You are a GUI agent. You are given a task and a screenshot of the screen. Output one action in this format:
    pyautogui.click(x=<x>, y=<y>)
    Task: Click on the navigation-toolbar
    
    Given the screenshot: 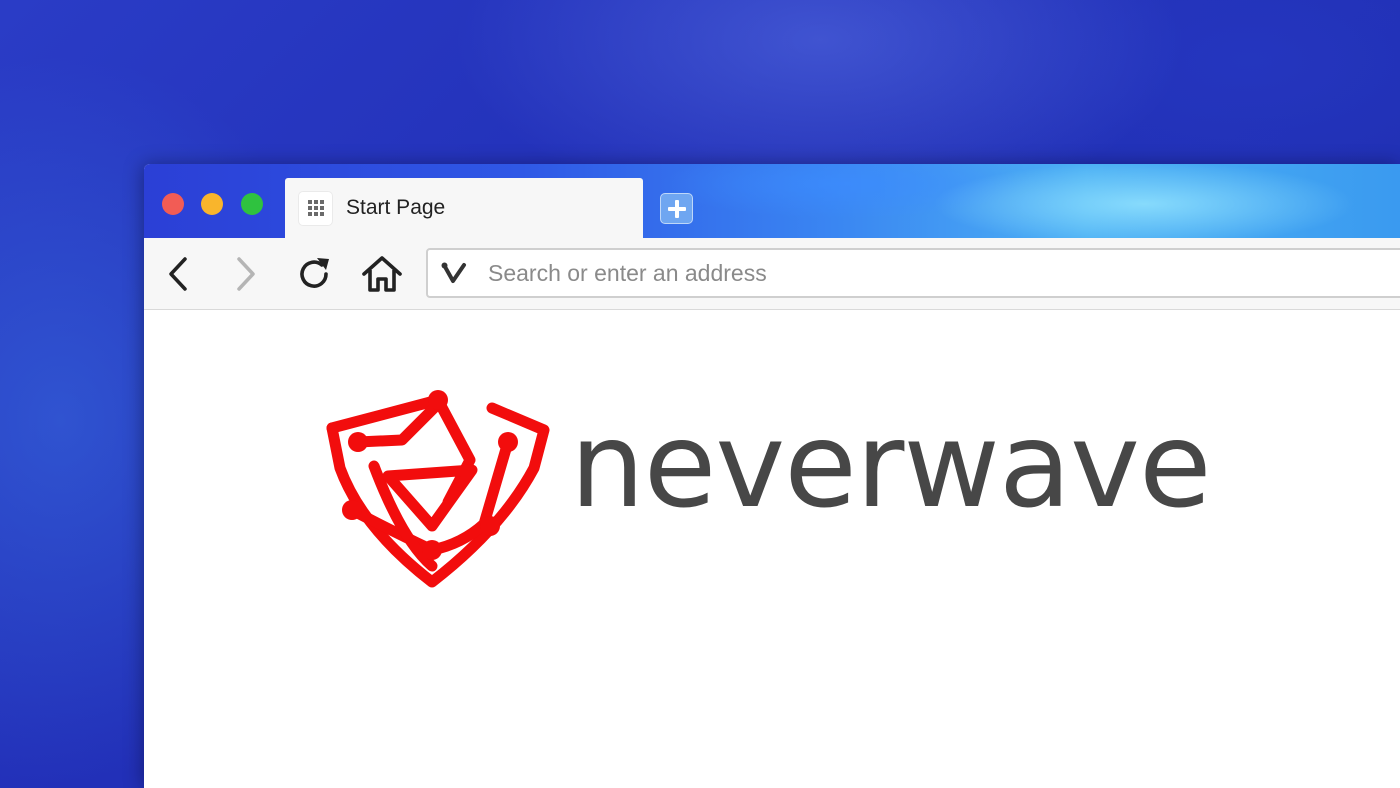 What is the action you would take?
    pyautogui.click(x=772, y=274)
    